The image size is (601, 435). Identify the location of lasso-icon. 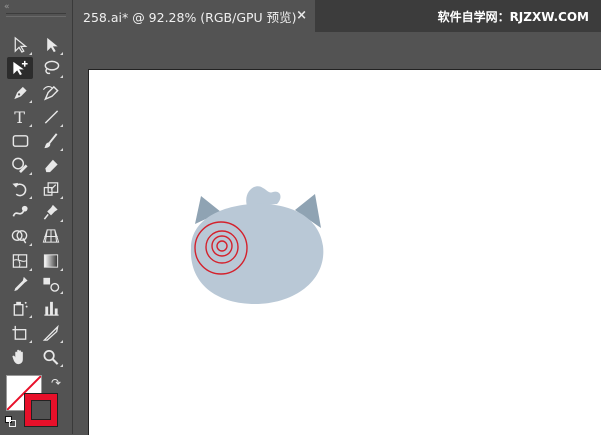
(52, 67).